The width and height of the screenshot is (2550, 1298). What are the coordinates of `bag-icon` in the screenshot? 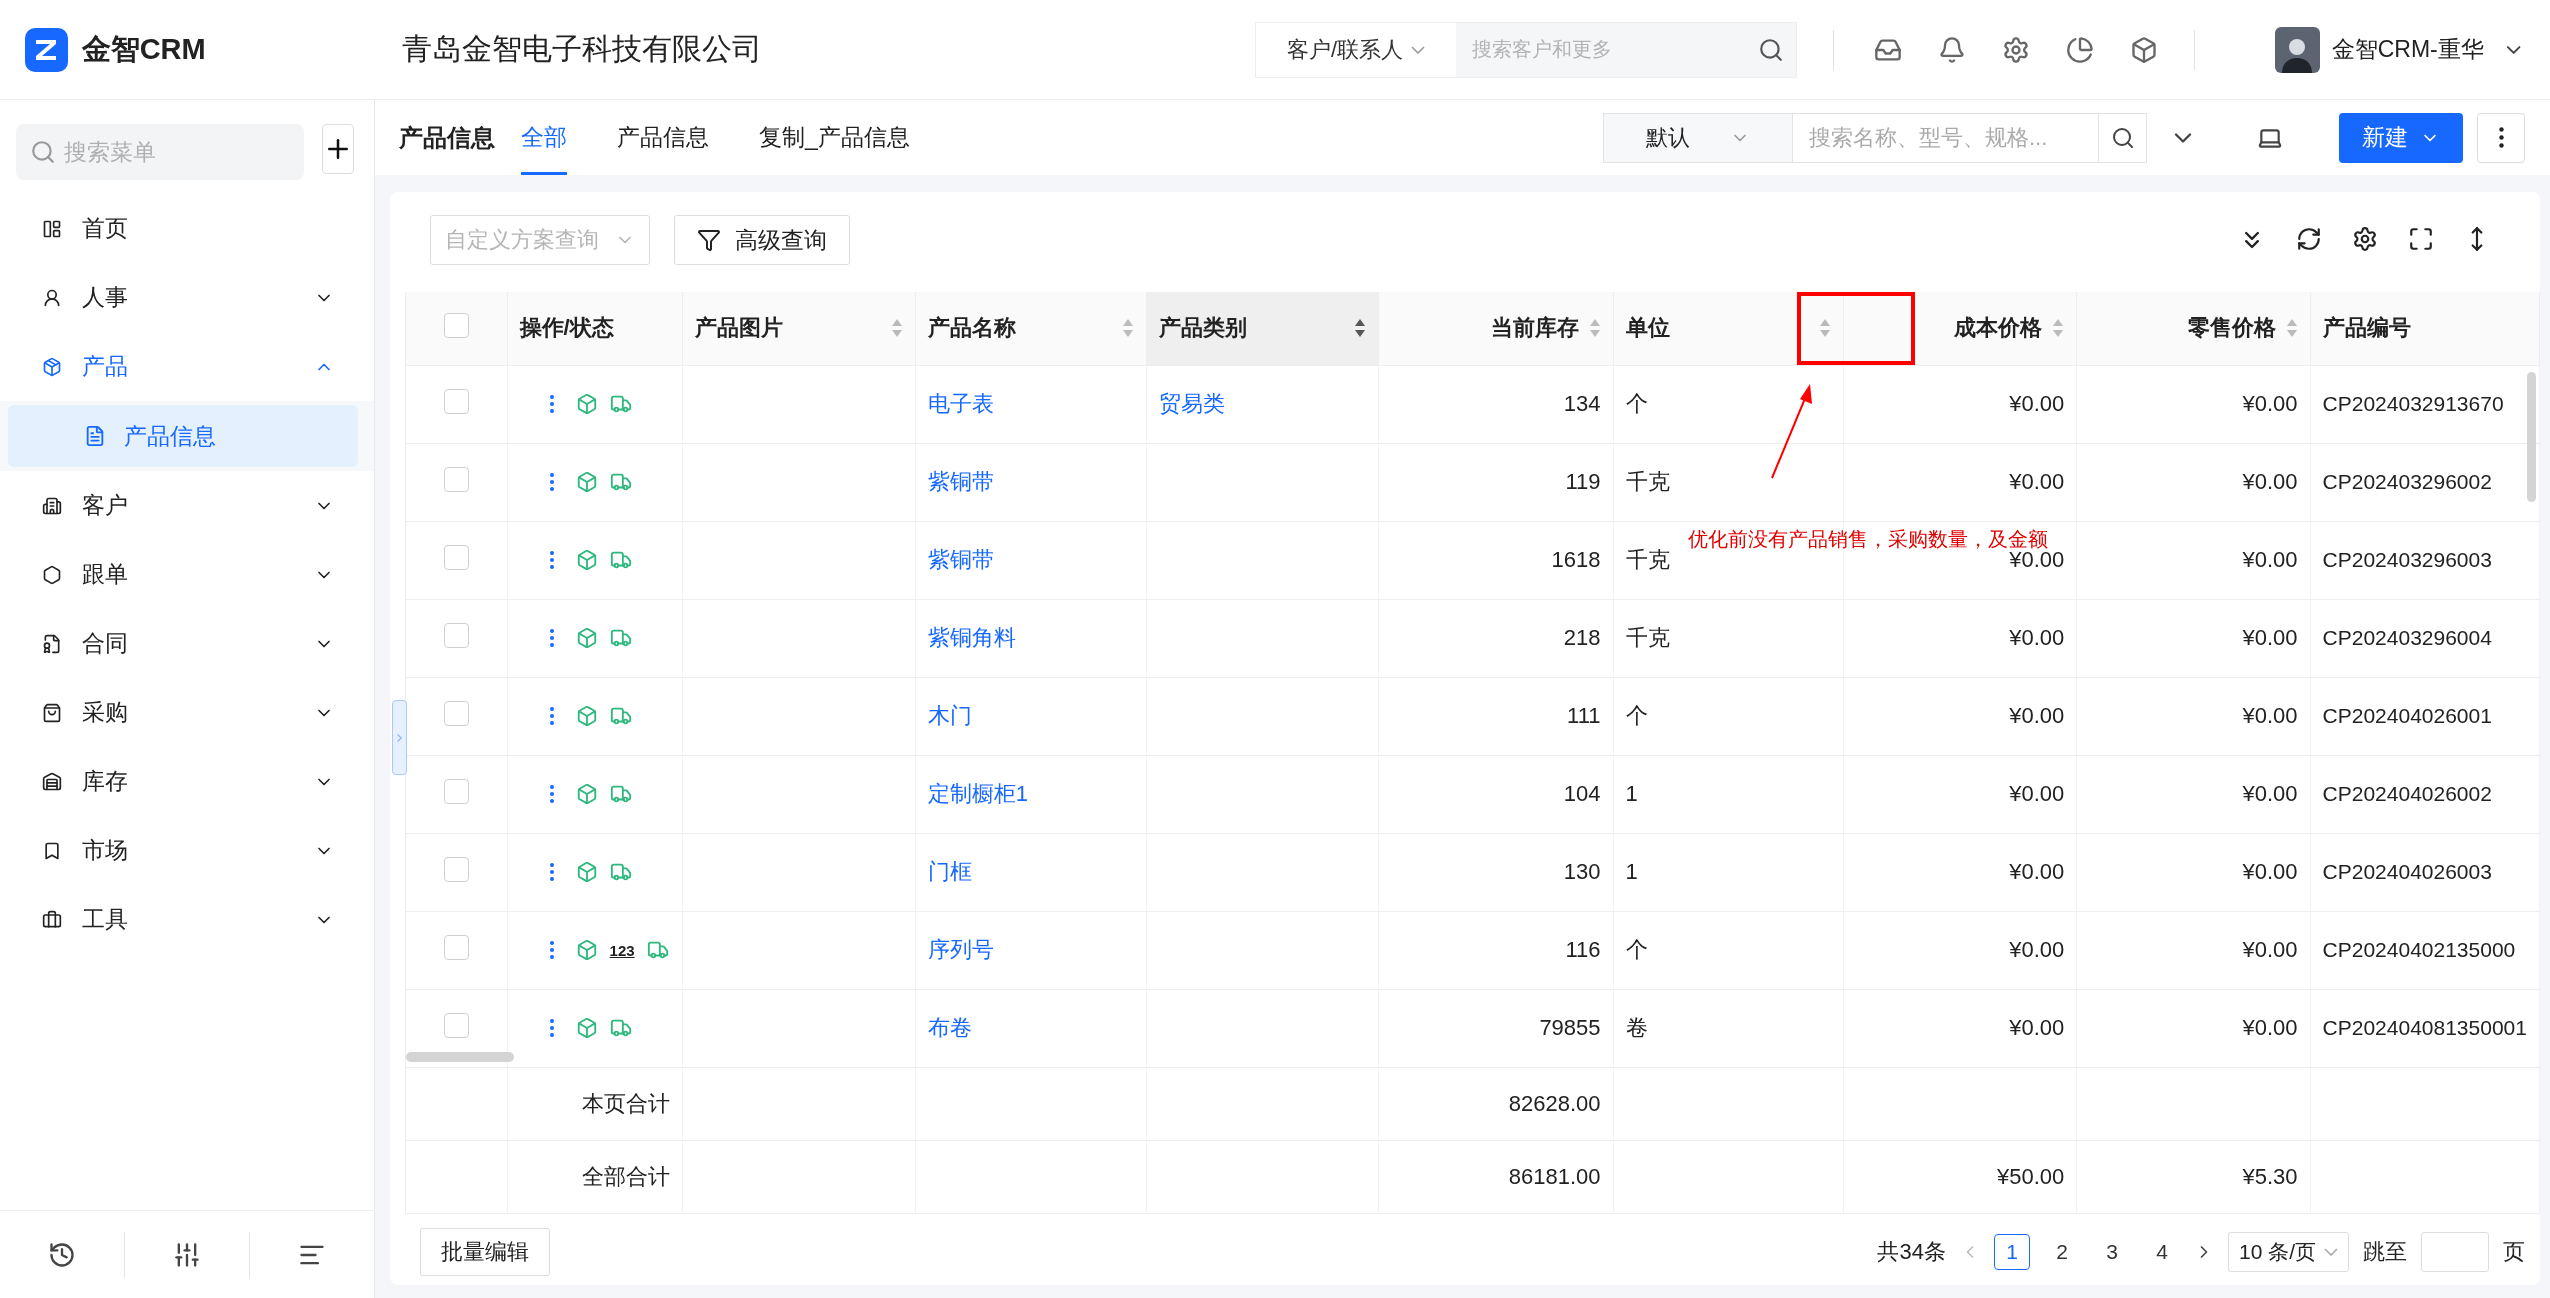 It's located at (52, 712).